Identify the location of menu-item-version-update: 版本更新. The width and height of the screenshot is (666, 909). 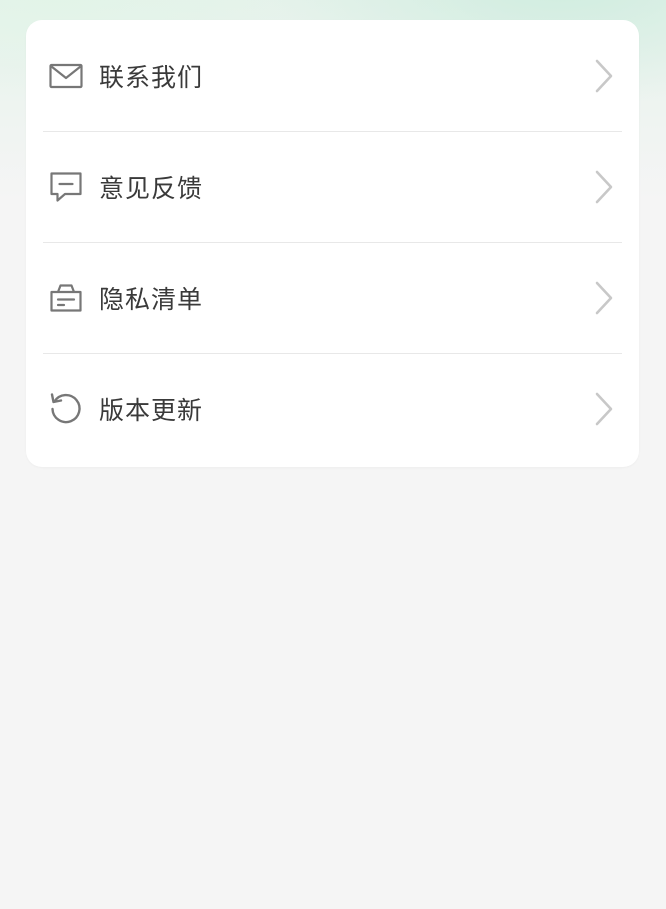
(332, 408).